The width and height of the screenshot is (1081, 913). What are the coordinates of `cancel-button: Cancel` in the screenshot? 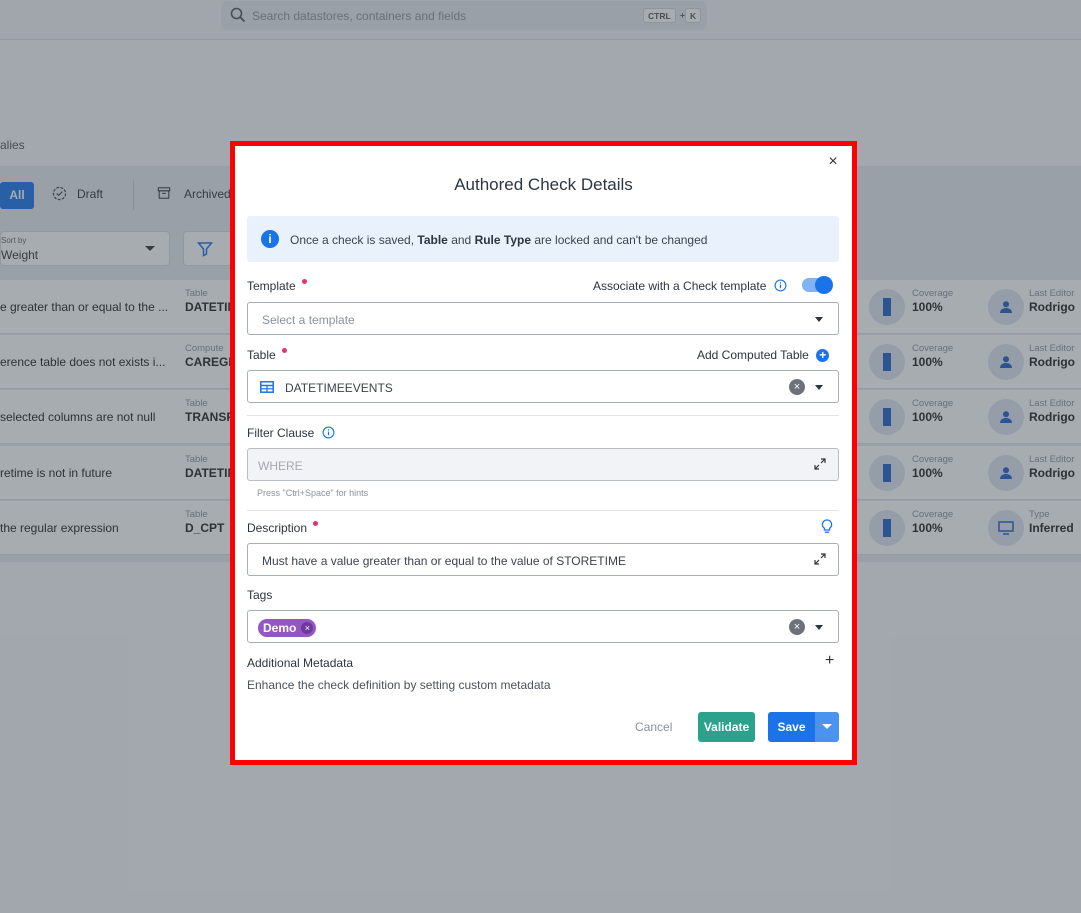 It's located at (653, 727).